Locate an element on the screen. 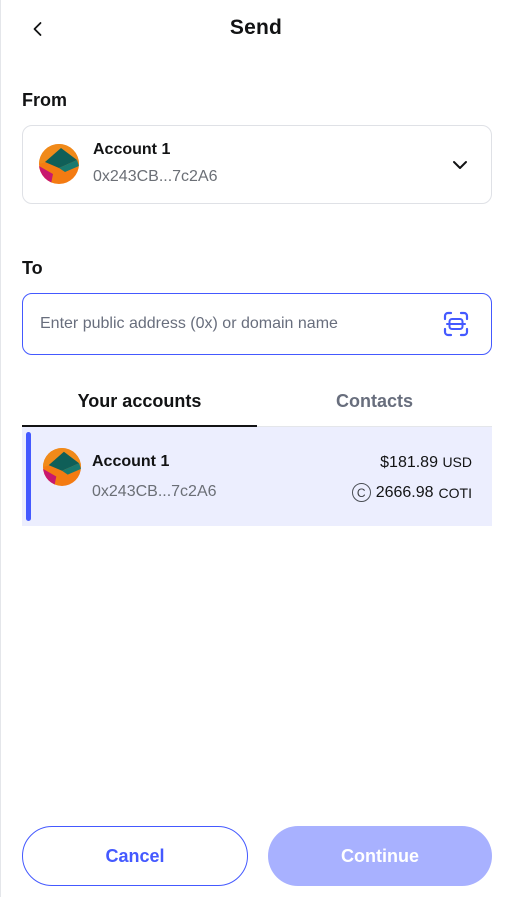  account-name: Account 1 is located at coordinates (131, 461).